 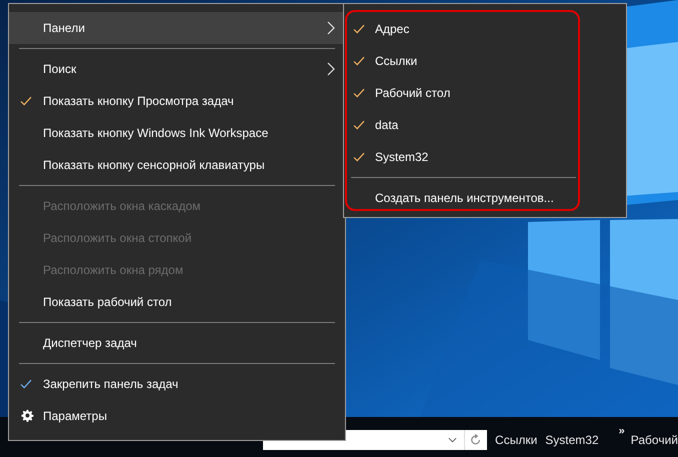 What do you see at coordinates (462, 93) in the screenshot?
I see `menu-item: Рабочий стол` at bounding box center [462, 93].